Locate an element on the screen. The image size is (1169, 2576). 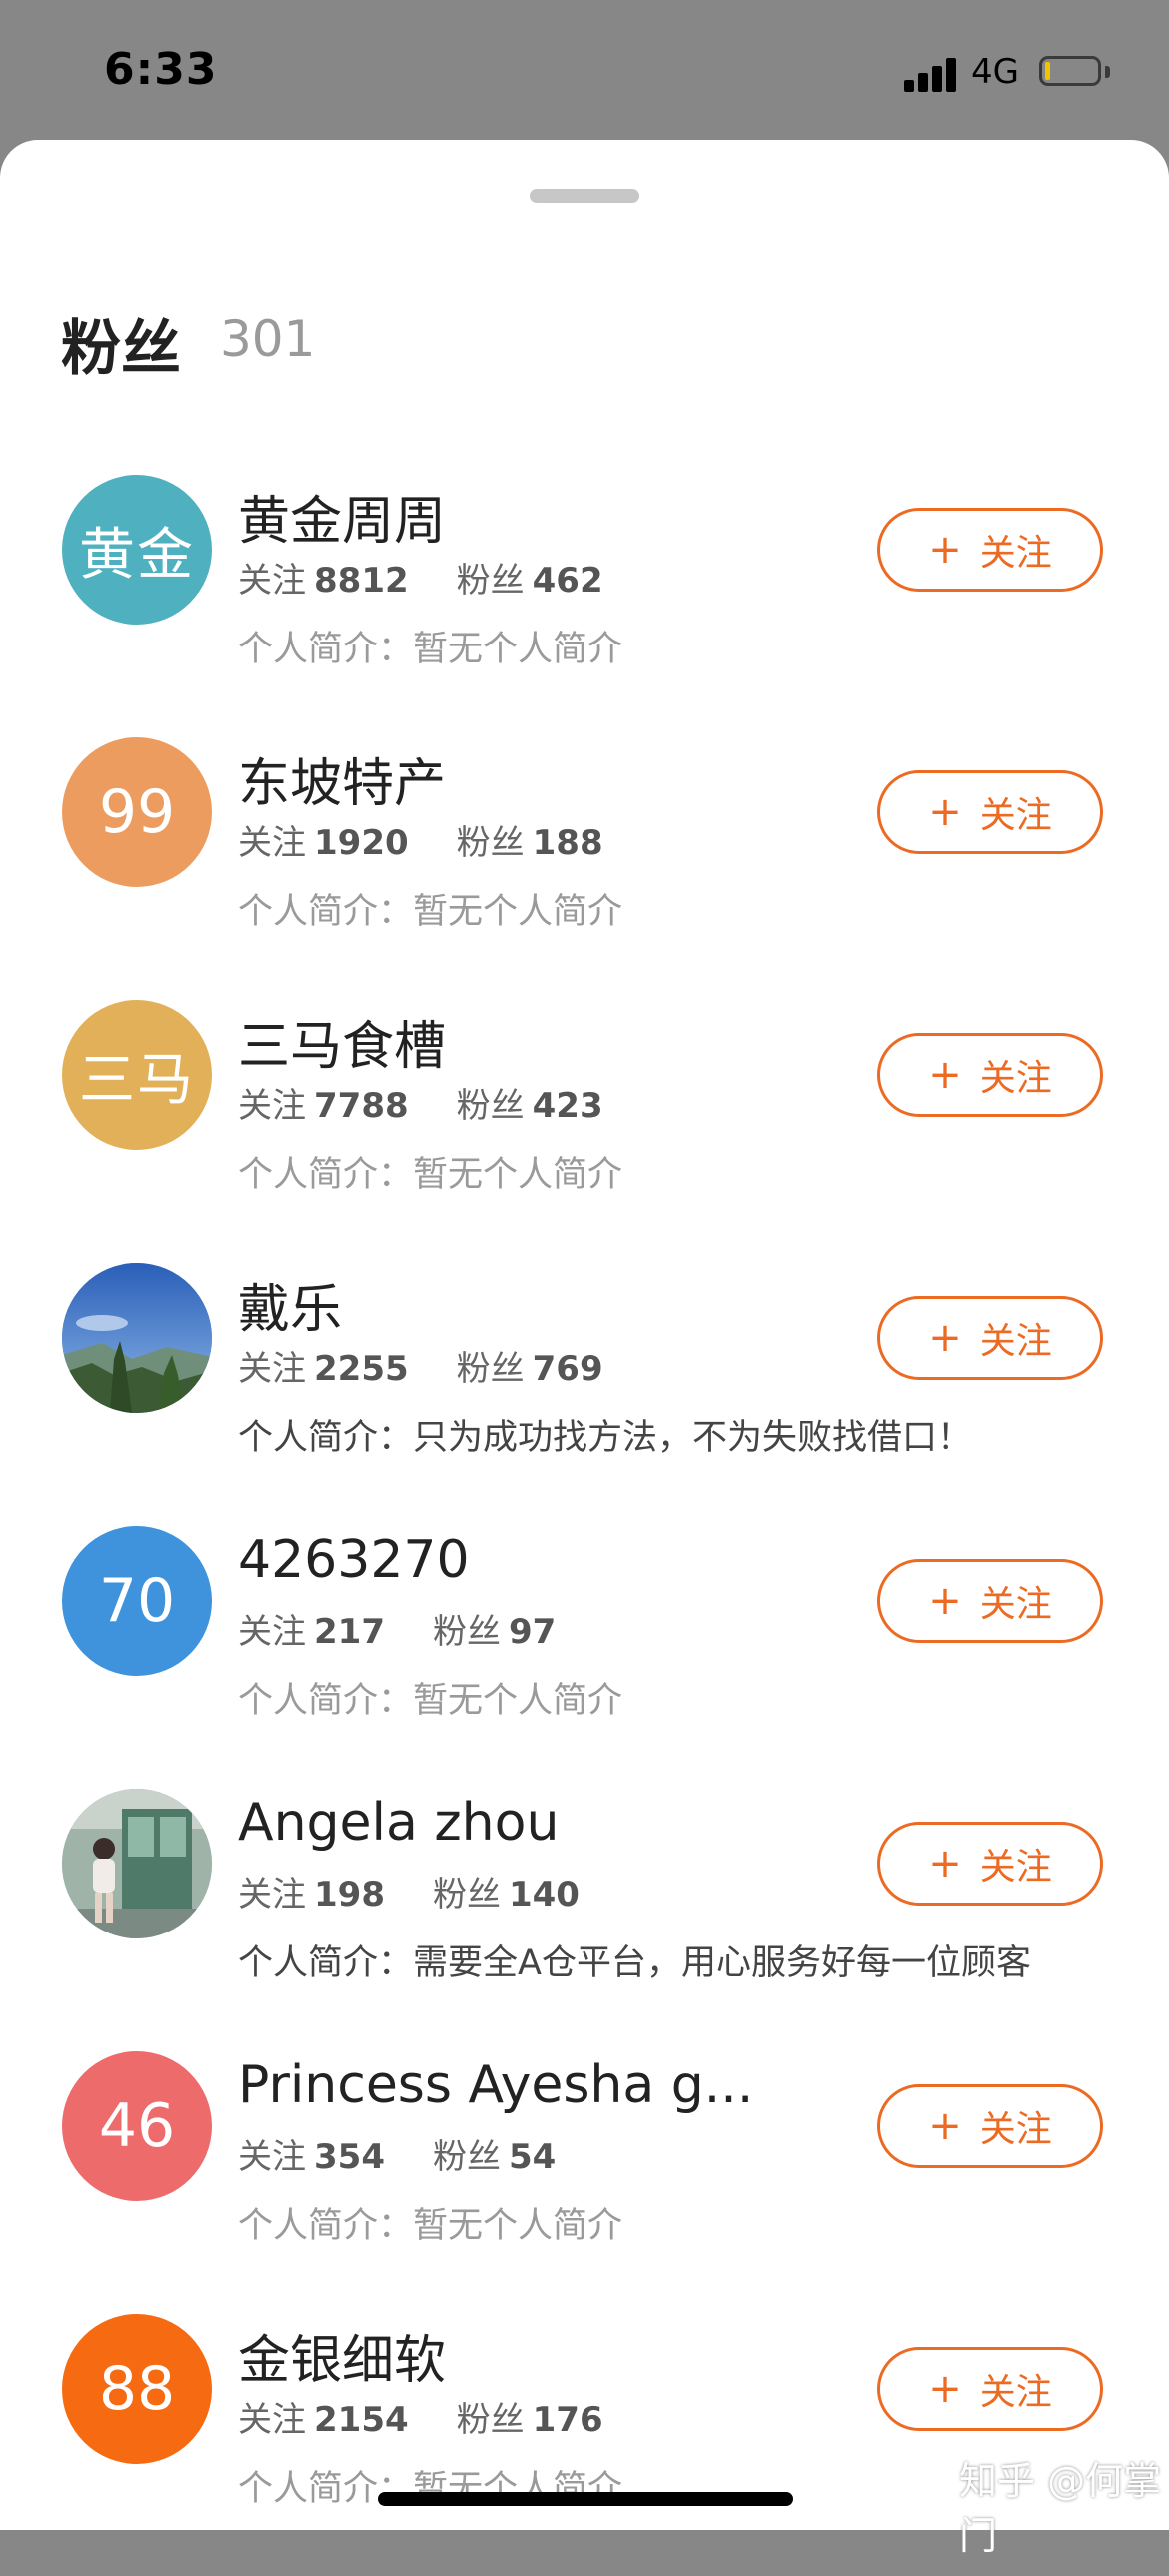
battery-icon is located at coordinates (1070, 71).